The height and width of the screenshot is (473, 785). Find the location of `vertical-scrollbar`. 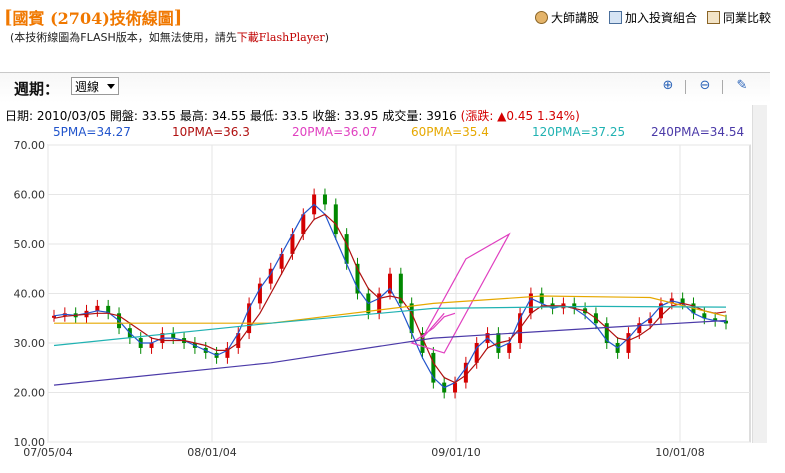

vertical-scrollbar is located at coordinates (759, 274).